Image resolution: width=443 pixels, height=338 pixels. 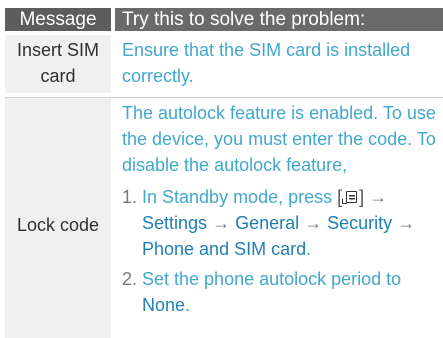 What do you see at coordinates (58, 64) in the screenshot?
I see `row-message-insert-sim: Insert SIM card` at bounding box center [58, 64].